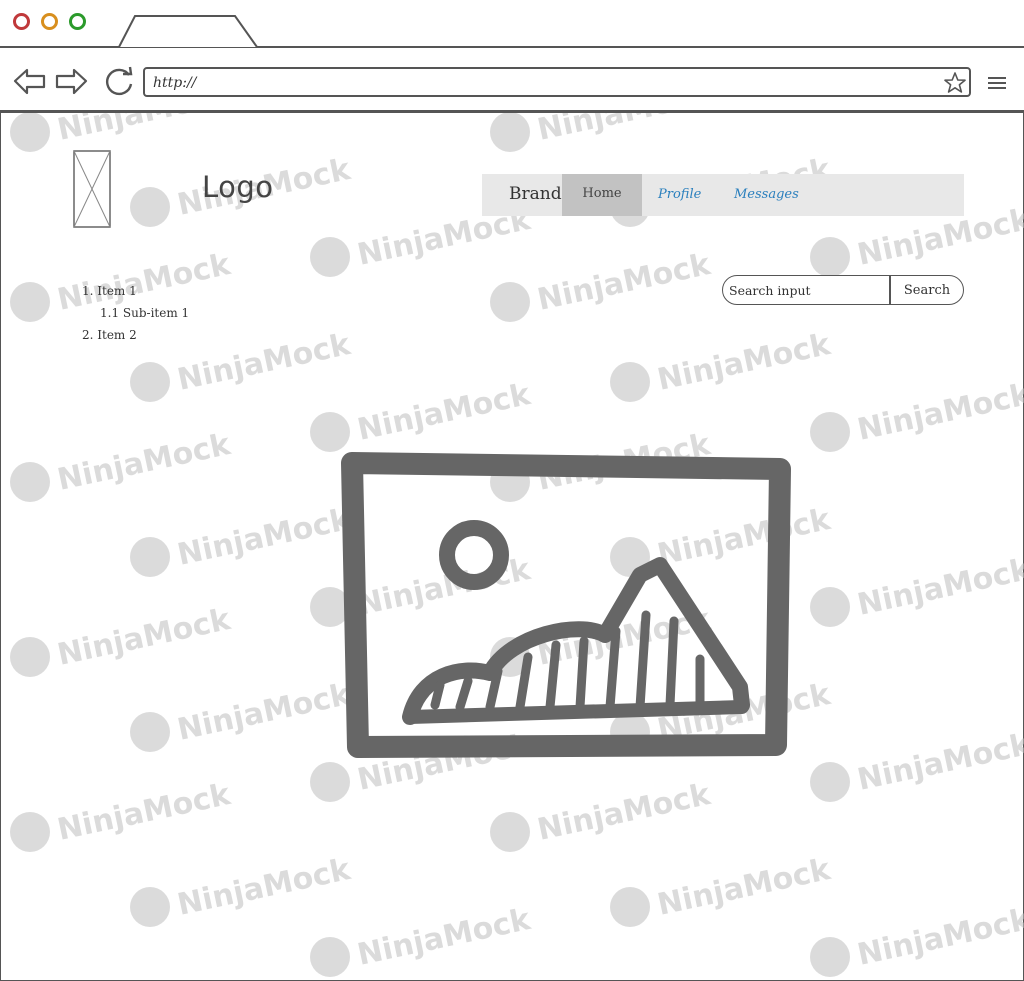 The height and width of the screenshot is (981, 1024). Describe the element at coordinates (679, 194) in the screenshot. I see `nav-item-profile: Profile` at that location.